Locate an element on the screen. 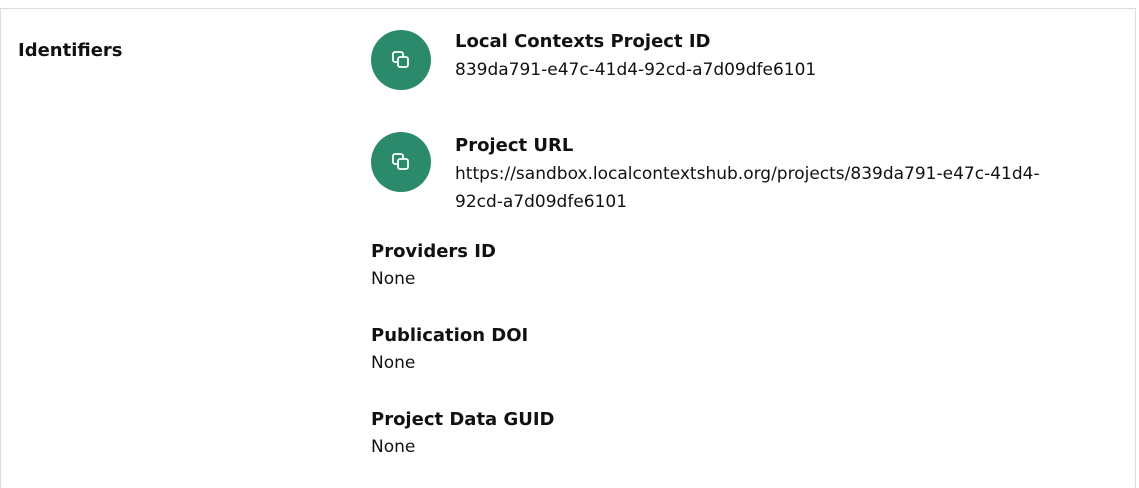  publication-doi-label: Publication DOI is located at coordinates (450, 335).